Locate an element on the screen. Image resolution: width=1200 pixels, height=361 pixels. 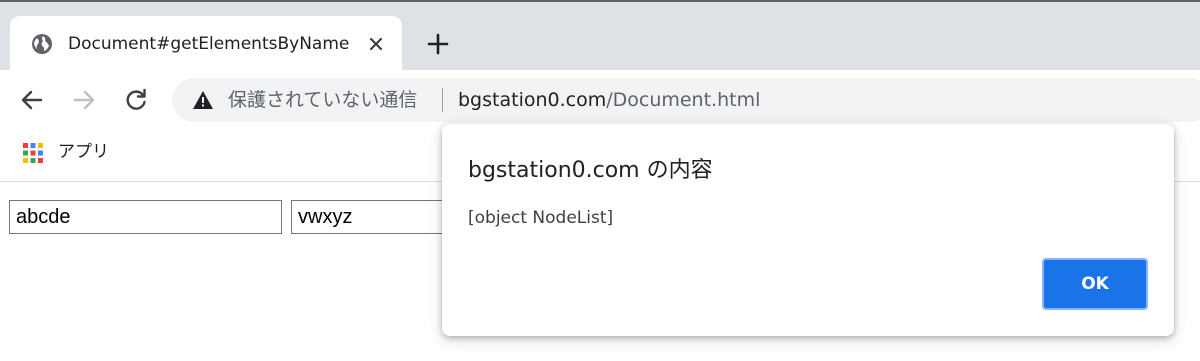
reload-icon is located at coordinates (136, 99).